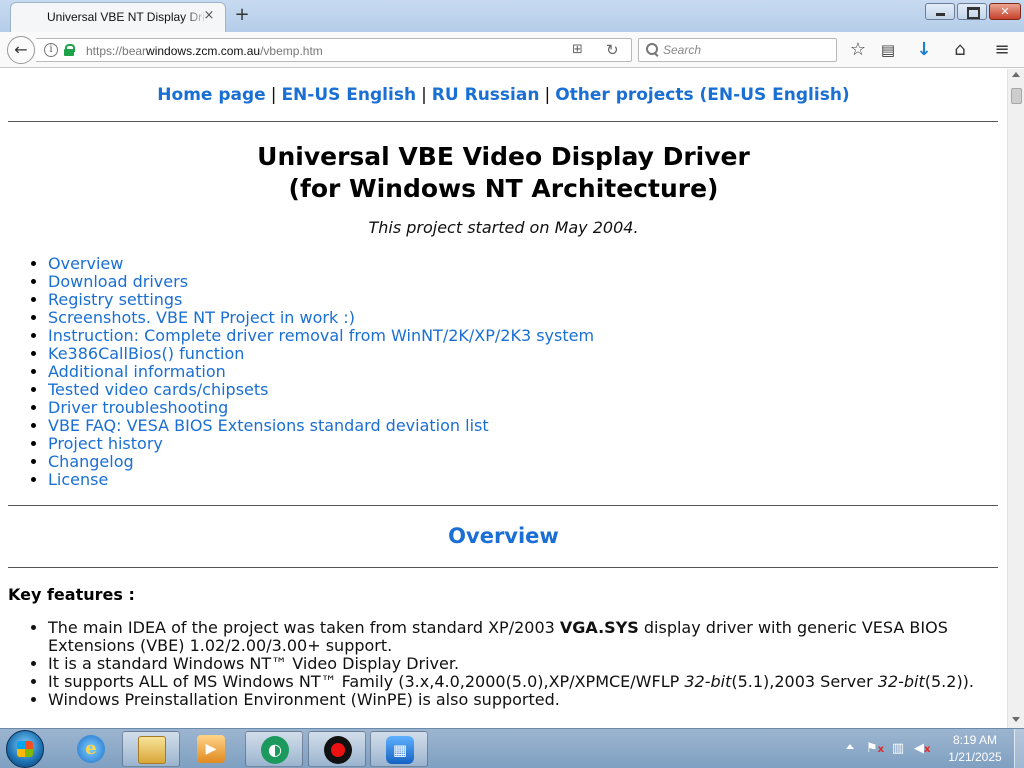 The height and width of the screenshot is (768, 1024). I want to click on taskbar-screen-recorder, so click(337, 749).